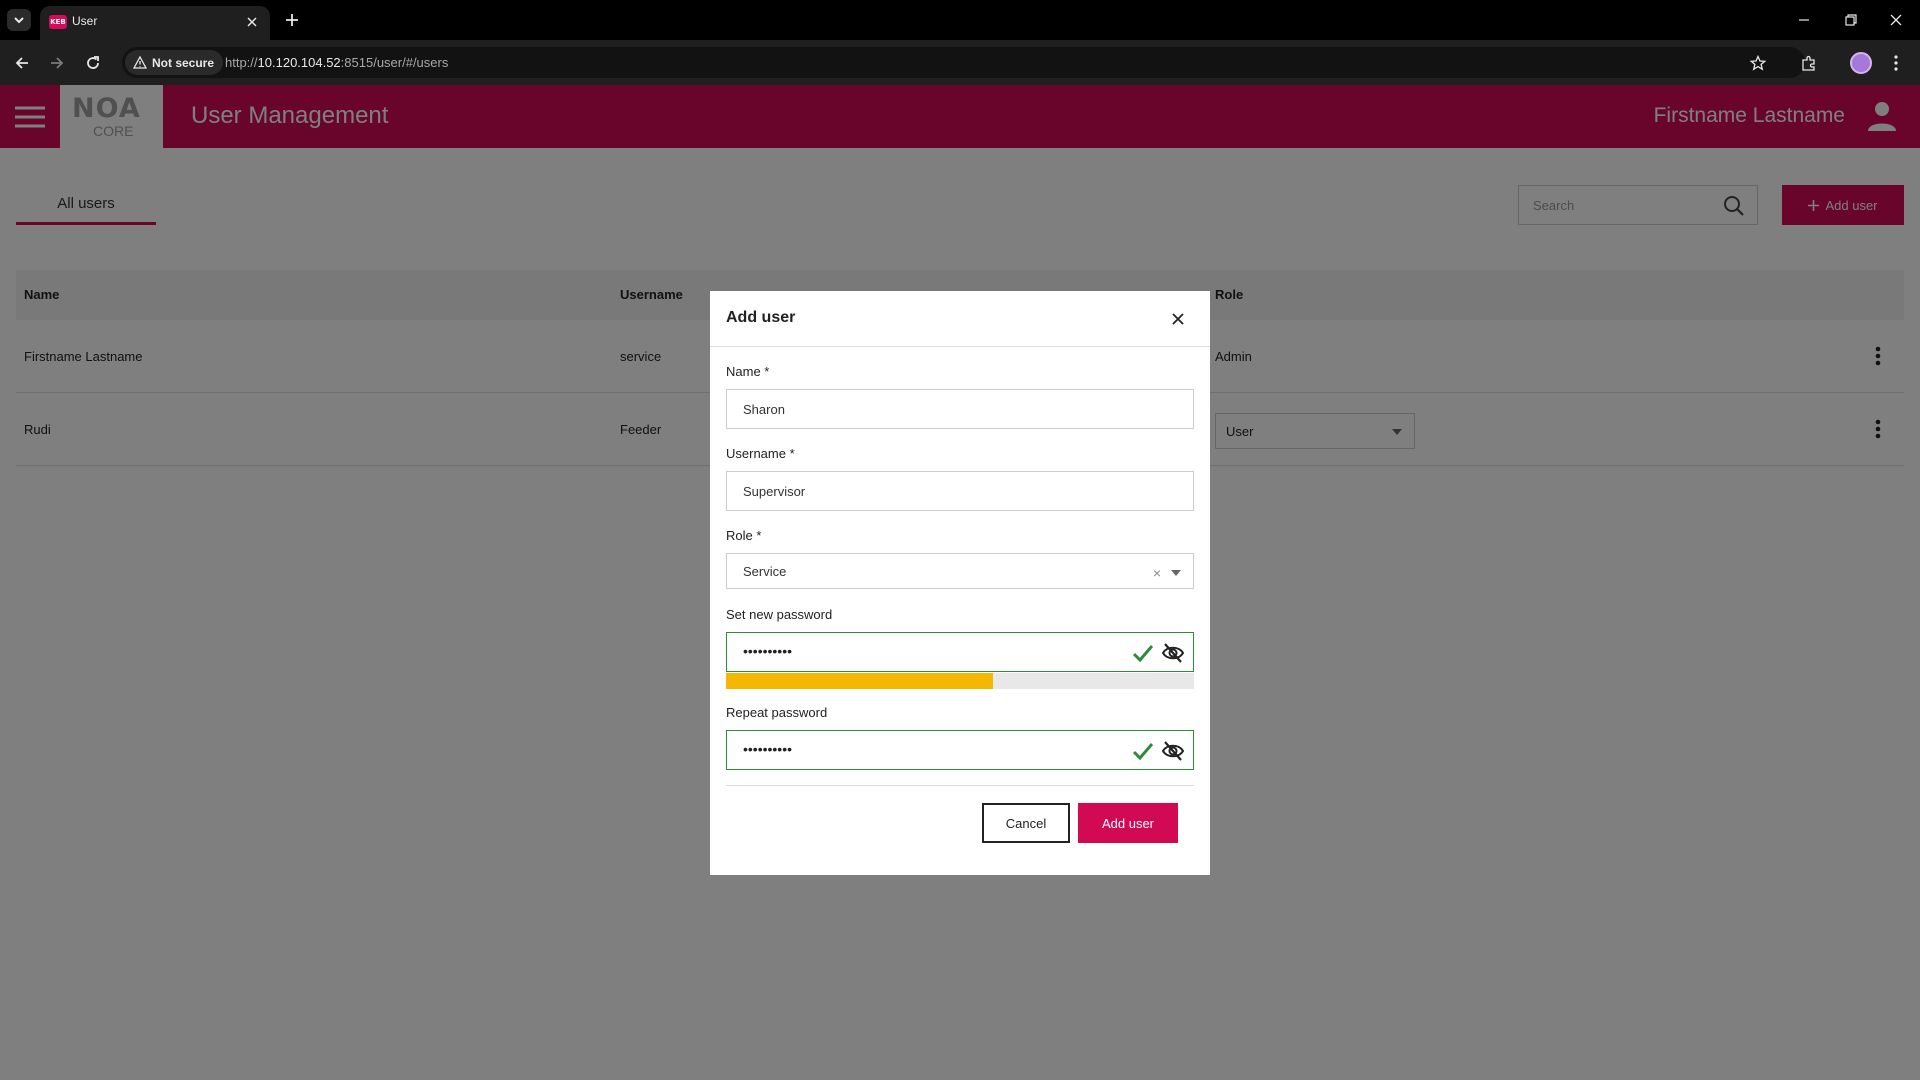 The image size is (1920, 1080). I want to click on puzzle-icon, so click(1808, 63).